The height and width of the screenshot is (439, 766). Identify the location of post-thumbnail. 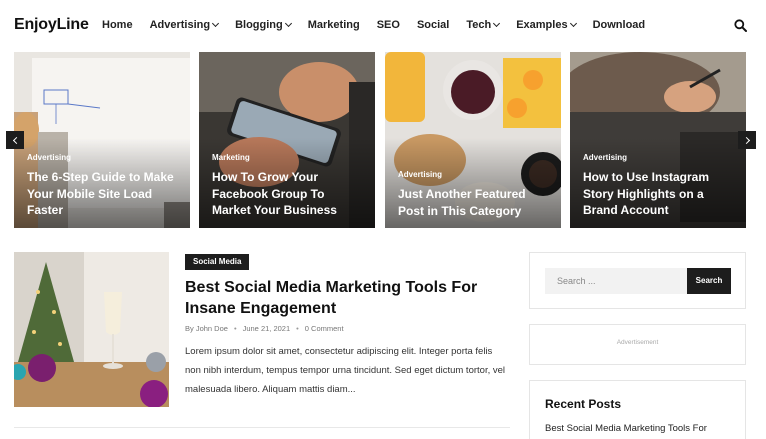
(91, 329).